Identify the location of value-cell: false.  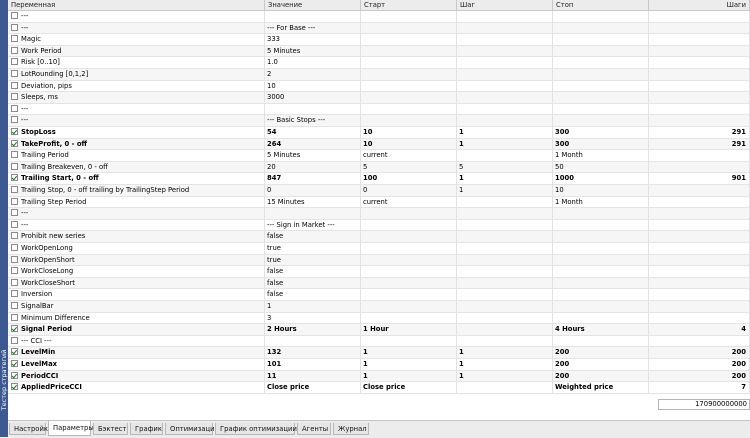
(313, 295).